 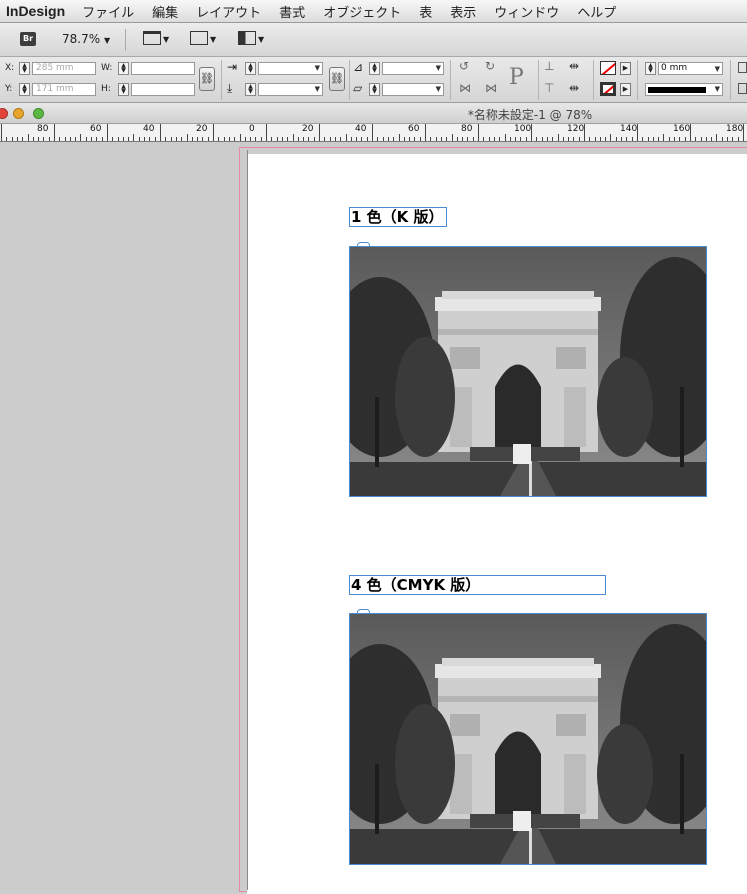 What do you see at coordinates (574, 66) in the screenshot?
I see `select-previous-icon: ⇹` at bounding box center [574, 66].